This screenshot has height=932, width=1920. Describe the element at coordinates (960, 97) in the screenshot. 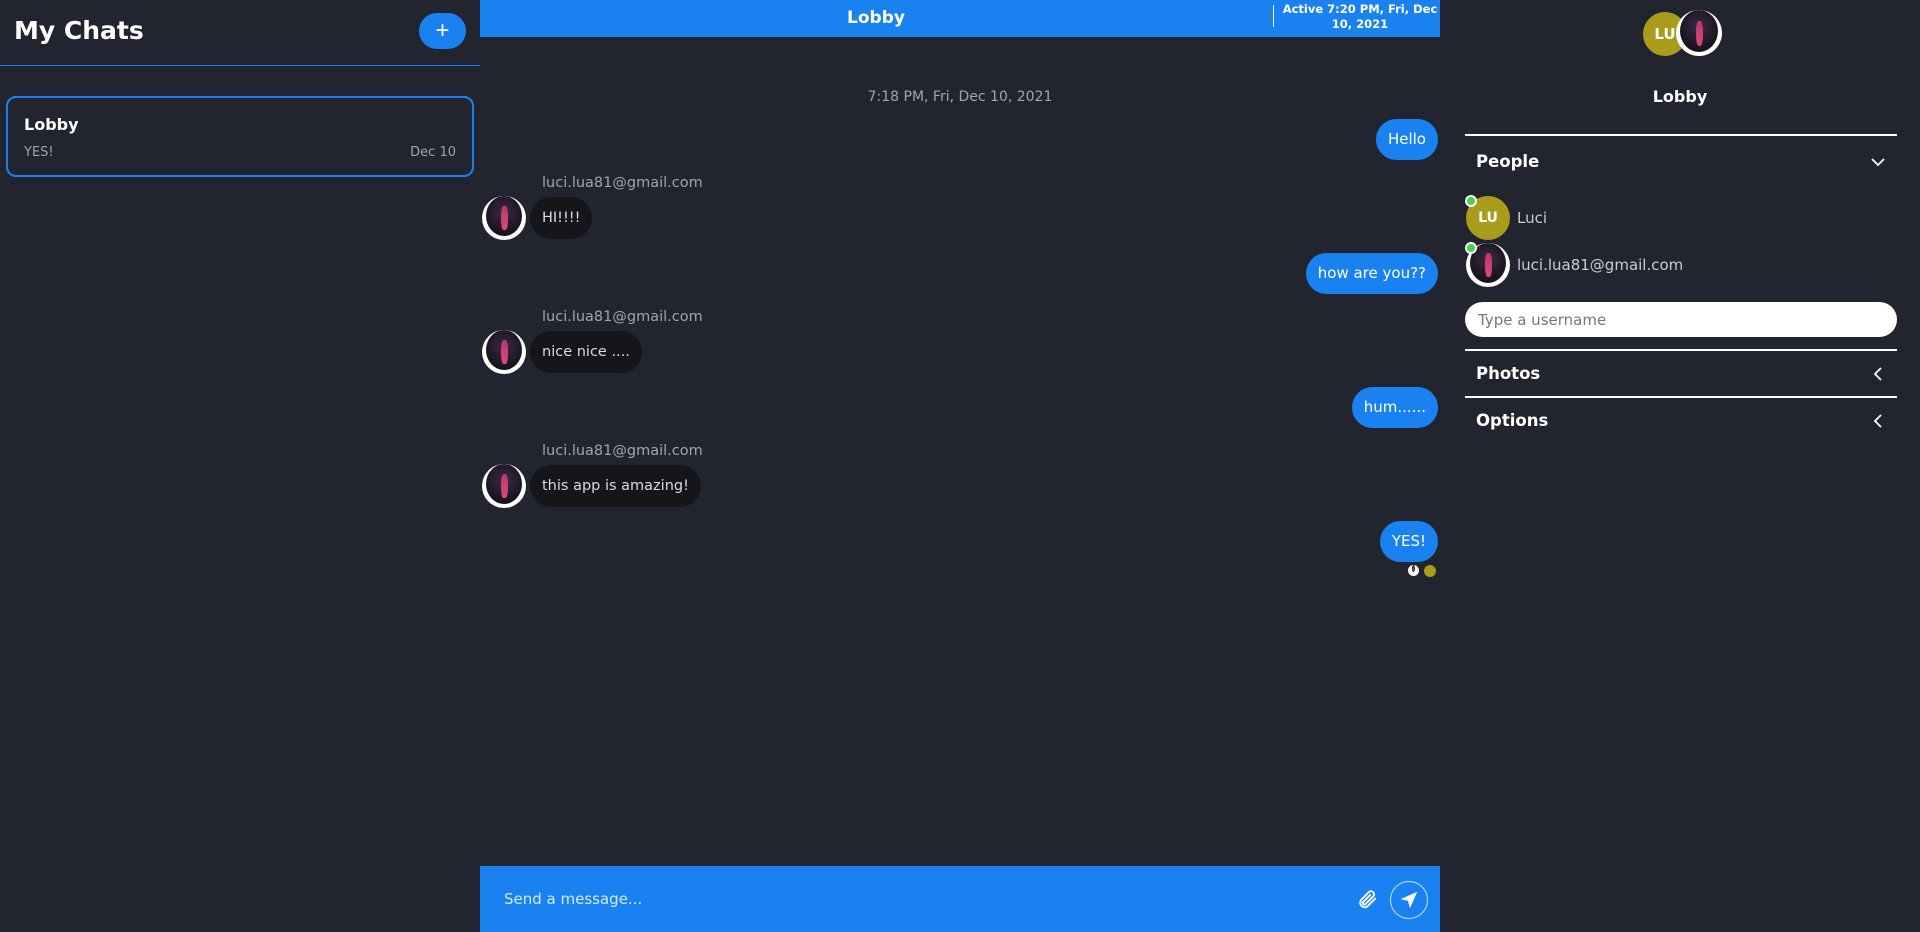

I see `message-timestamp: 7:18 PM, Fri, Dec 10, 2021` at that location.